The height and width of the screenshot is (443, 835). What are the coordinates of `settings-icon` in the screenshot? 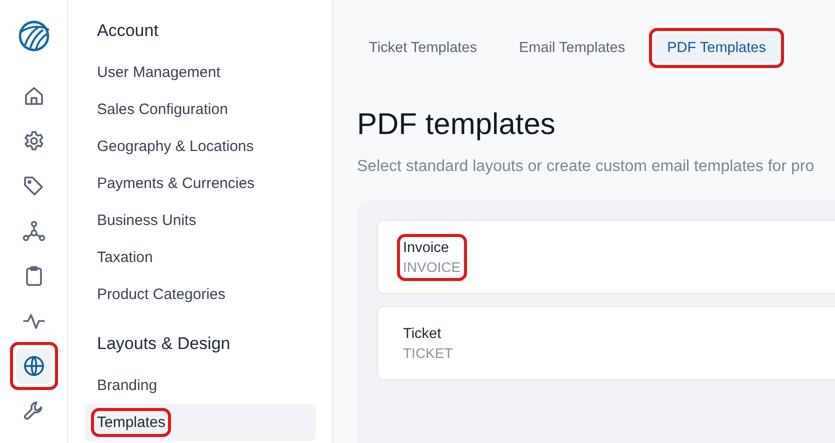 It's located at (34, 141).